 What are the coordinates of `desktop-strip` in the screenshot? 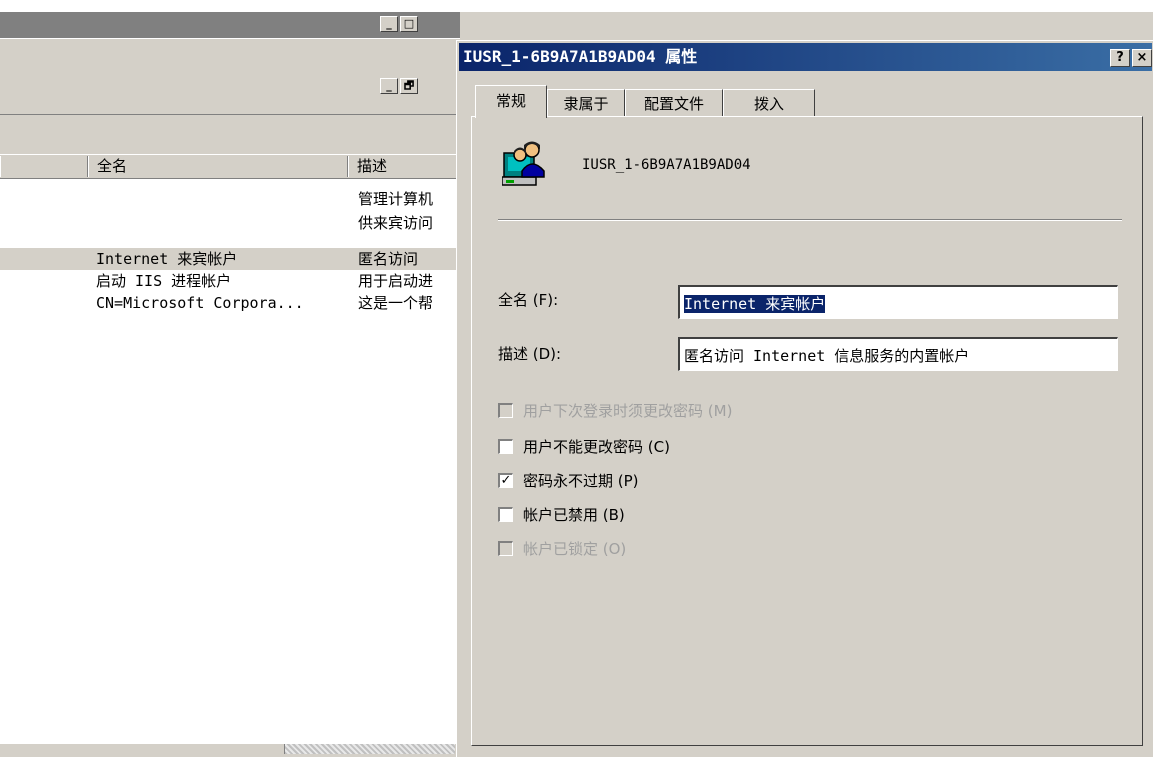 It's located at (576, 6).